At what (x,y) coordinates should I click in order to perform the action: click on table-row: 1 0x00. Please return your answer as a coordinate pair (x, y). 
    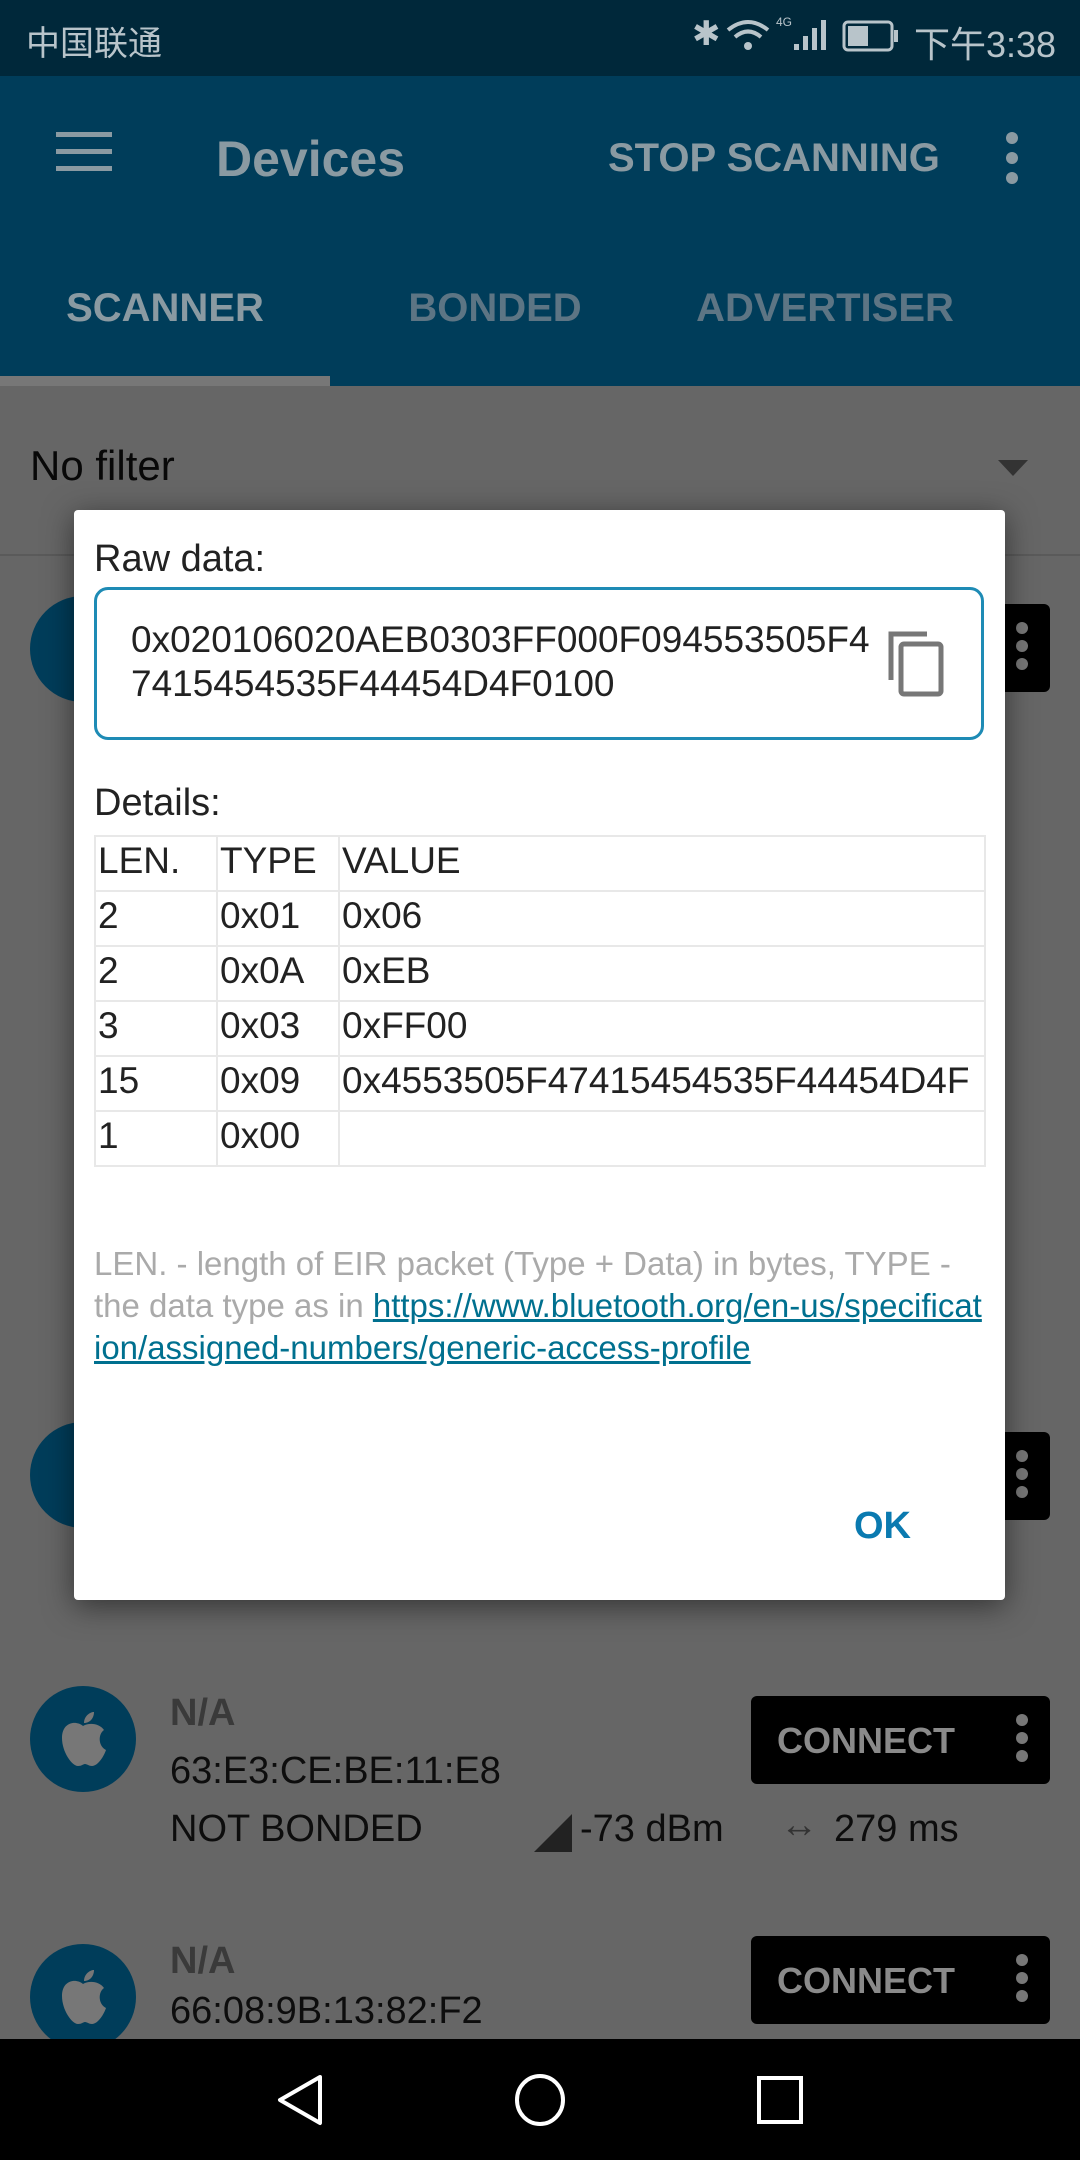
    Looking at the image, I should click on (540, 1138).